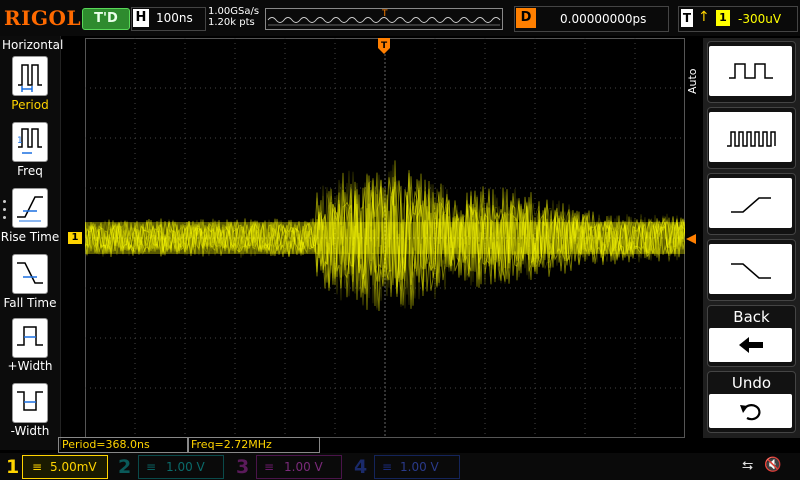  Describe the element at coordinates (387, 467) in the screenshot. I see `channel-4-coupling-icon: ≡` at that location.